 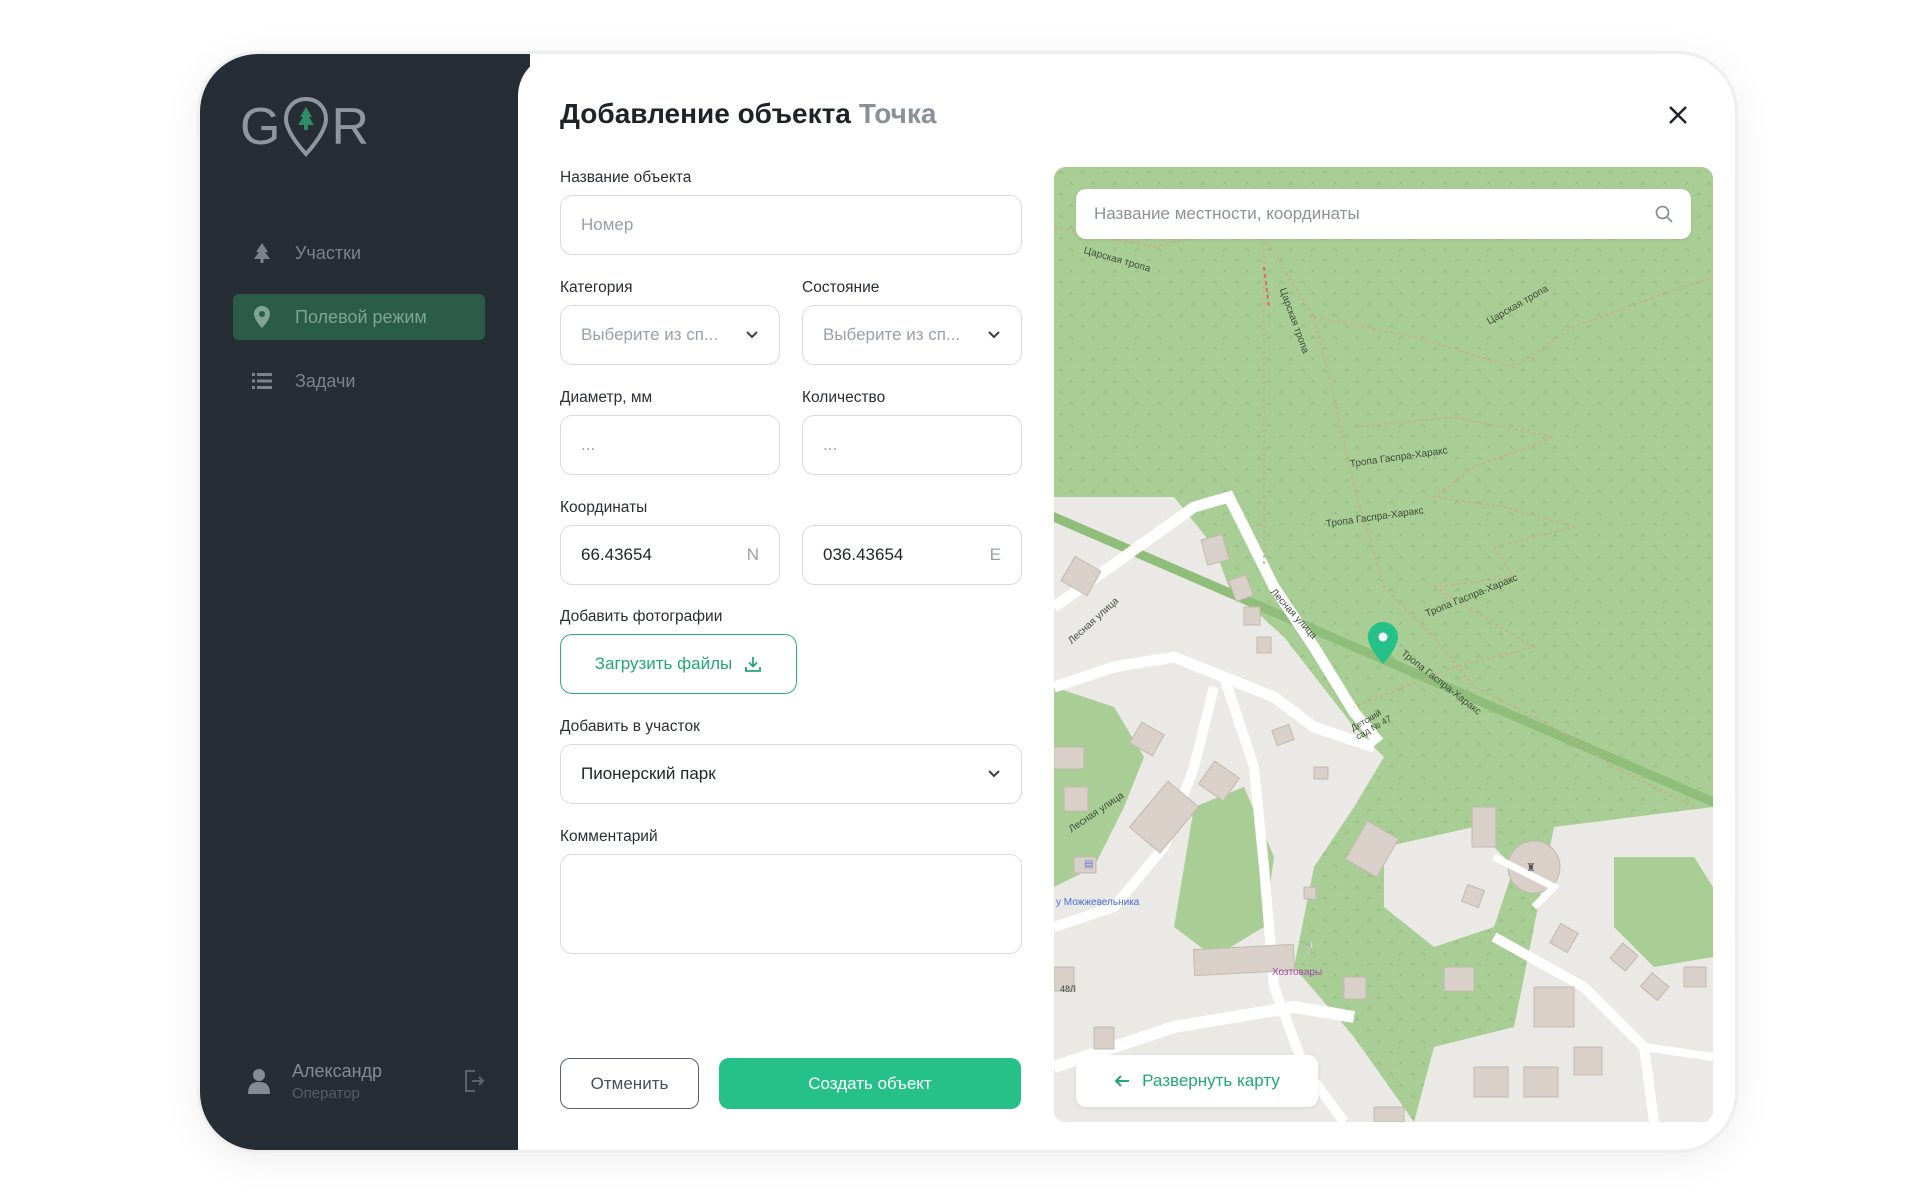 I want to click on sidebar-item-label: Задачи, so click(x=325, y=380).